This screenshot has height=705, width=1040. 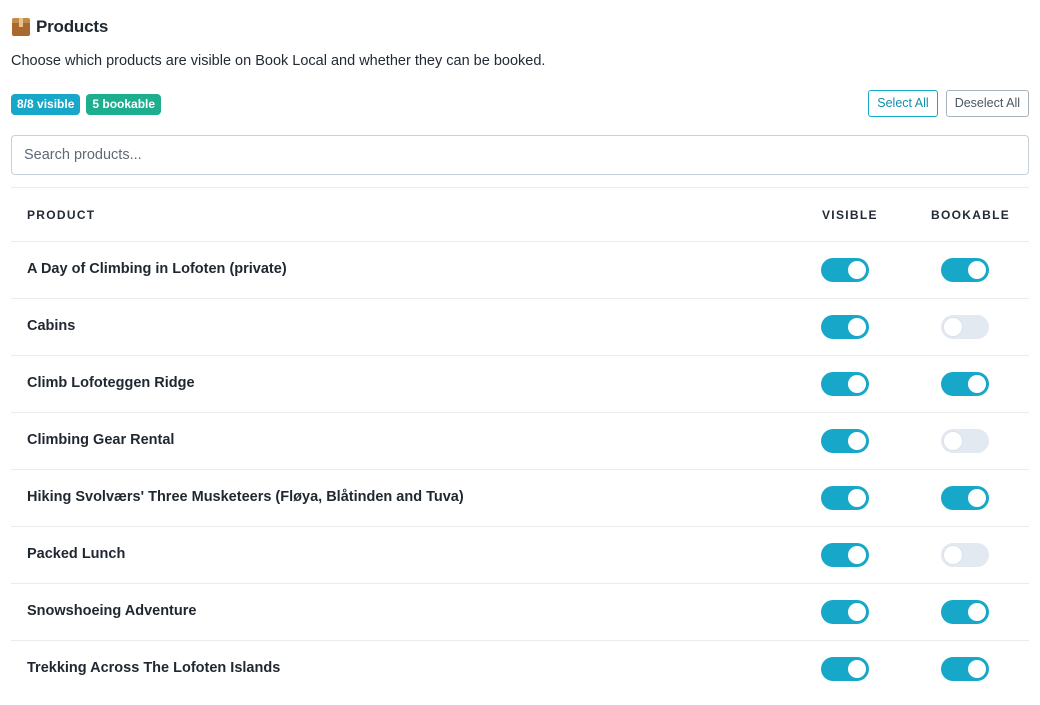 I want to click on table-row: Cabins, so click(x=520, y=327).